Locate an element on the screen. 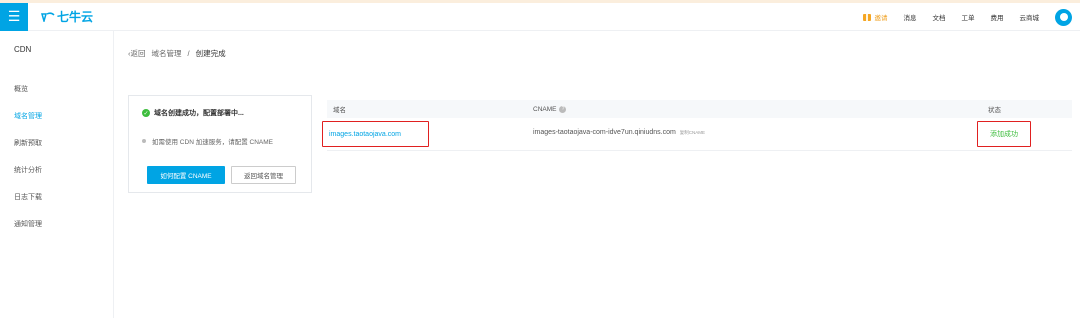  nav-docs: 文档 is located at coordinates (939, 17).